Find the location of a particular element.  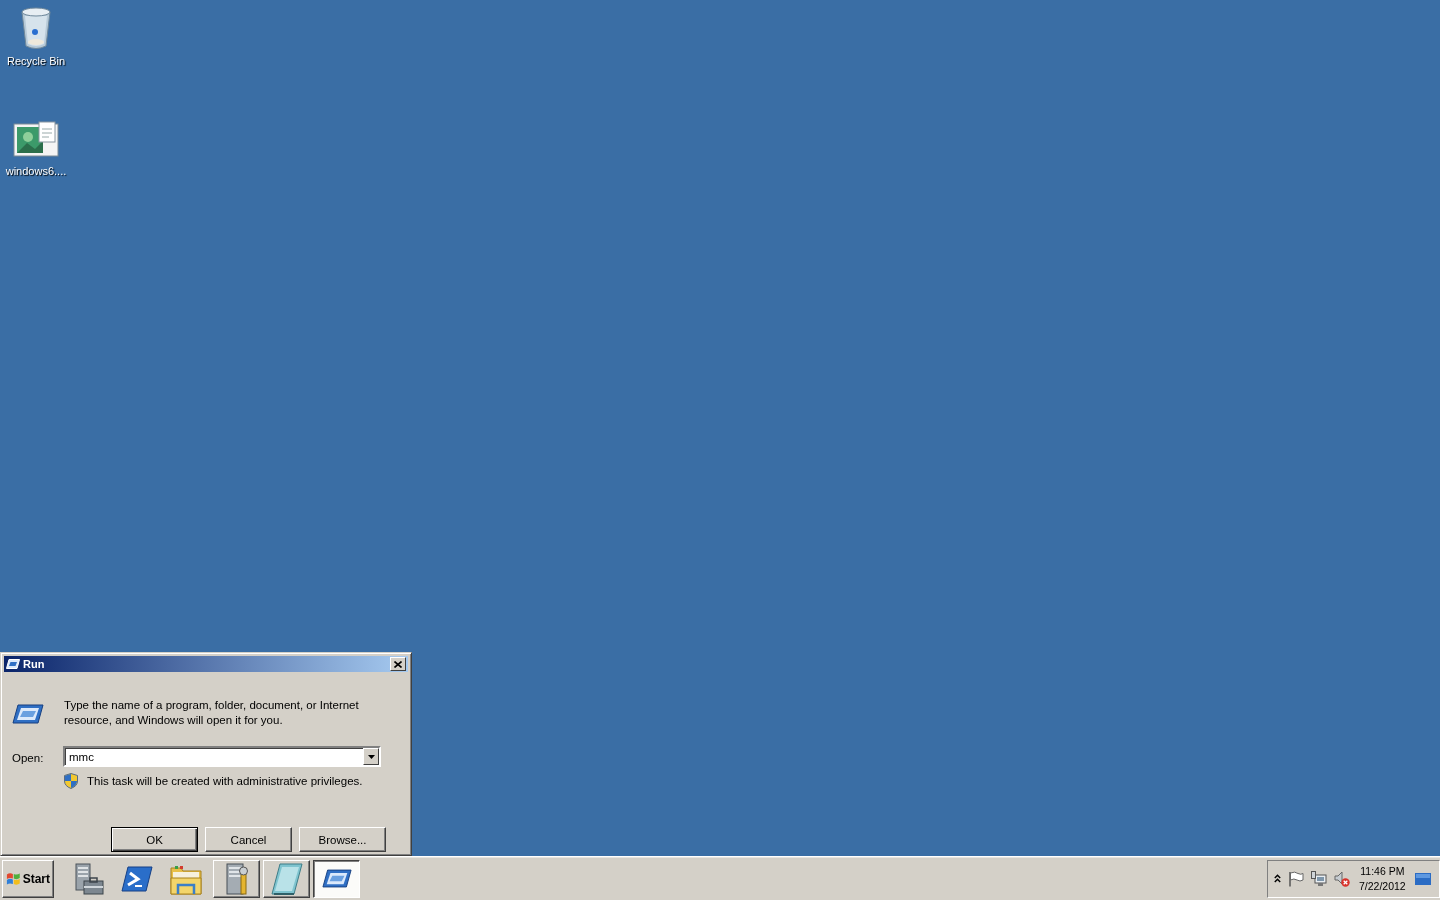

run-title-icon is located at coordinates (13, 664).